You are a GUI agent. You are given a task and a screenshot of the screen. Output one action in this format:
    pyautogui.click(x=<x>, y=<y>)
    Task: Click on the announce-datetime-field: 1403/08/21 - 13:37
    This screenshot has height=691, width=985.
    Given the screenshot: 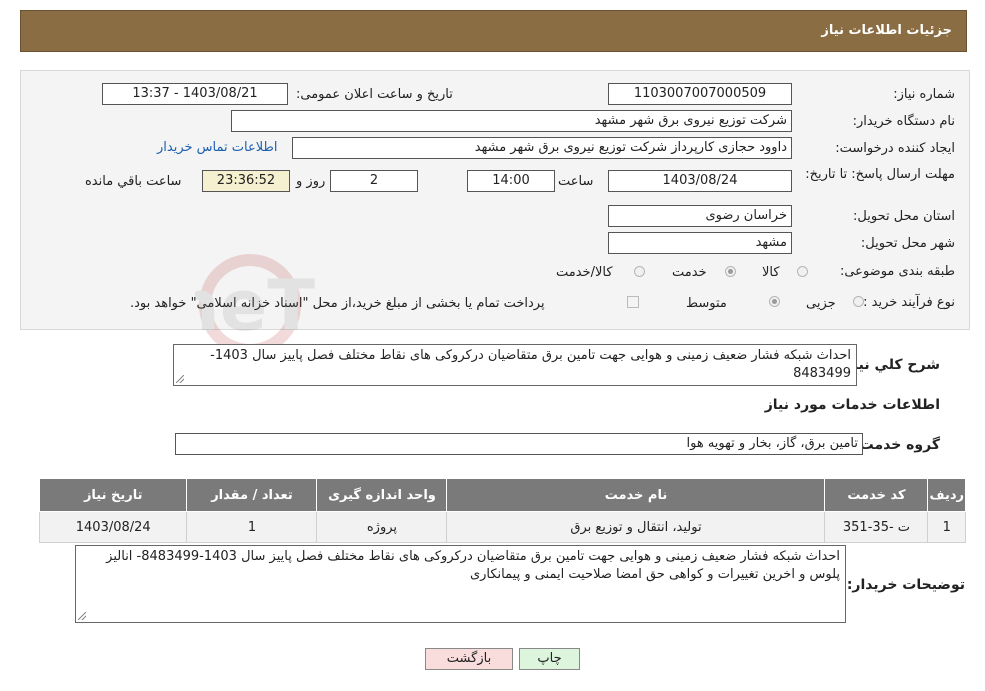 What is the action you would take?
    pyautogui.click(x=195, y=94)
    